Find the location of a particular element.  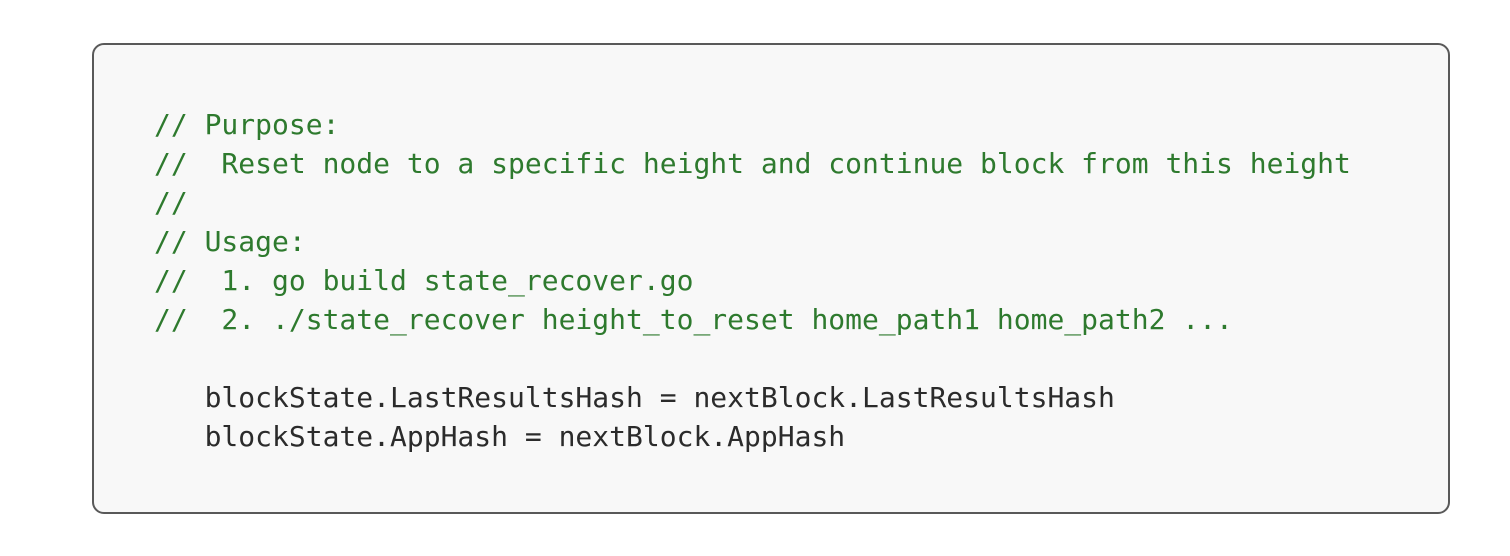

code-line-code: blockState.AppHash = nextBlock.AppHash is located at coordinates (500, 436).